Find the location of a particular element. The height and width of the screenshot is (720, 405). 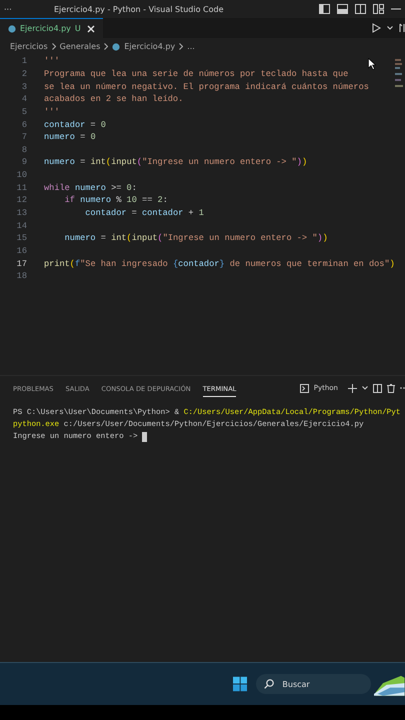

line-number: 16 is located at coordinates (21, 251).